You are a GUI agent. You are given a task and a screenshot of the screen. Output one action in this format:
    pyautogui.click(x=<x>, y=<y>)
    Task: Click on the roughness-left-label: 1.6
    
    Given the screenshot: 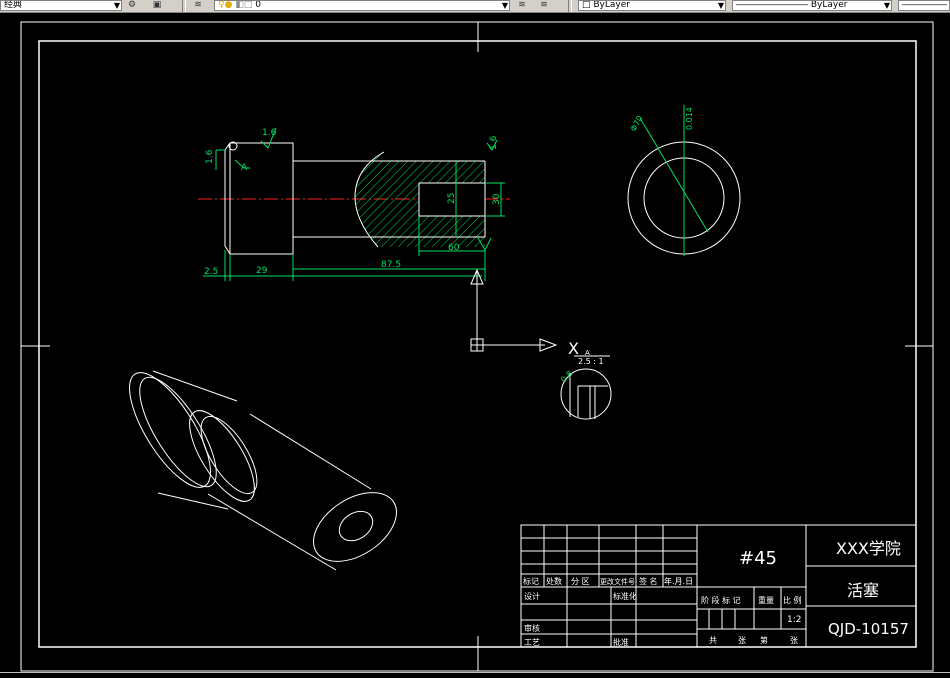 What is the action you would take?
    pyautogui.click(x=210, y=156)
    